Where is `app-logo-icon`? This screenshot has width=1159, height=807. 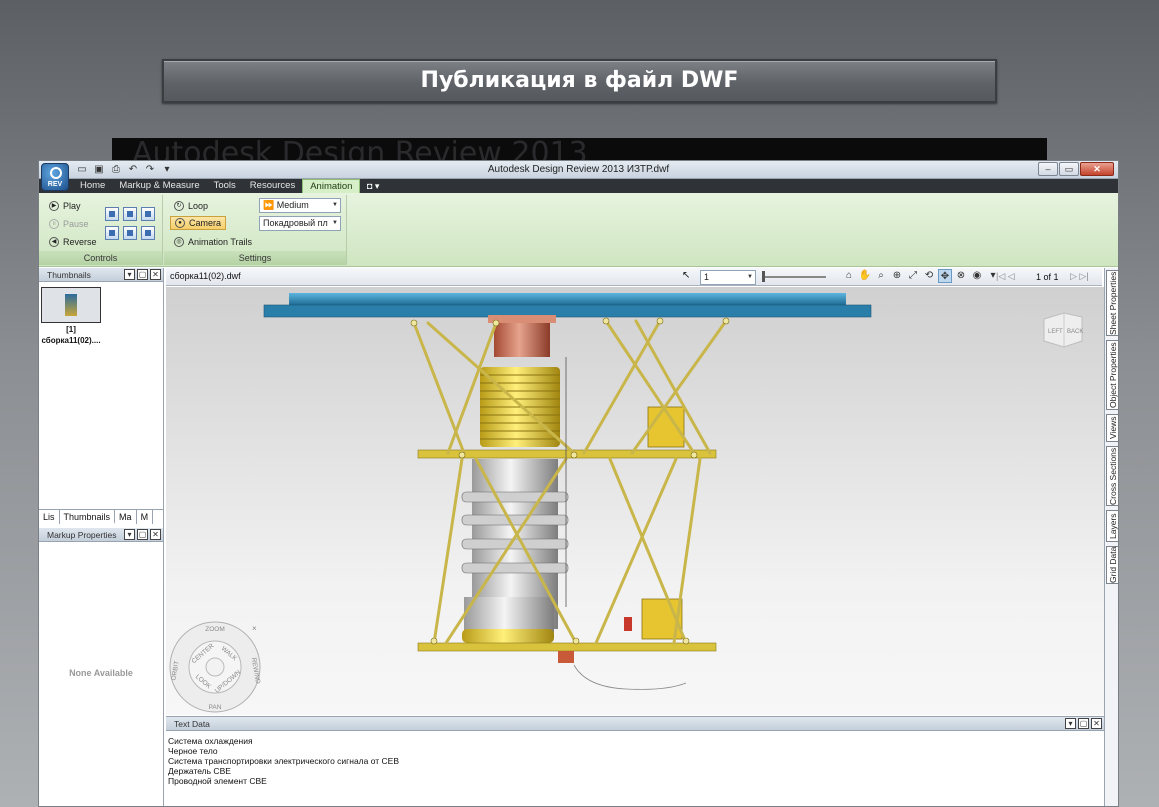 app-logo-icon is located at coordinates (56, 173).